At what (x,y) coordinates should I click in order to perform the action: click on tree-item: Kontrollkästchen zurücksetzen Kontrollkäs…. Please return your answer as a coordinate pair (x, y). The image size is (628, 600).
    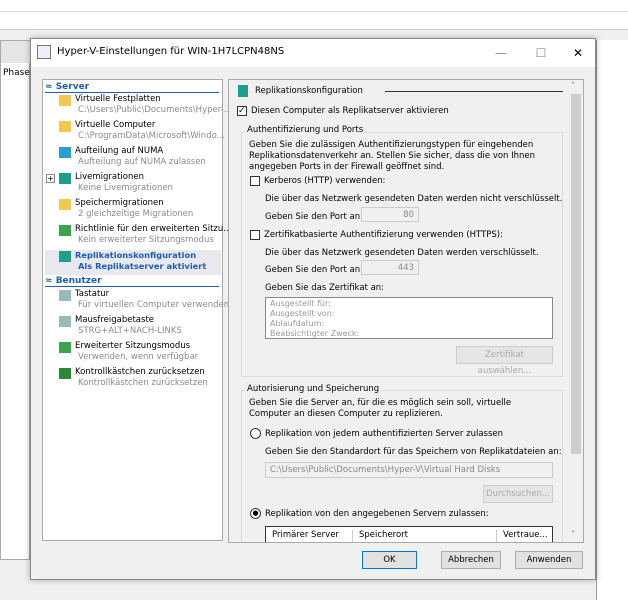
    Looking at the image, I should click on (133, 379).